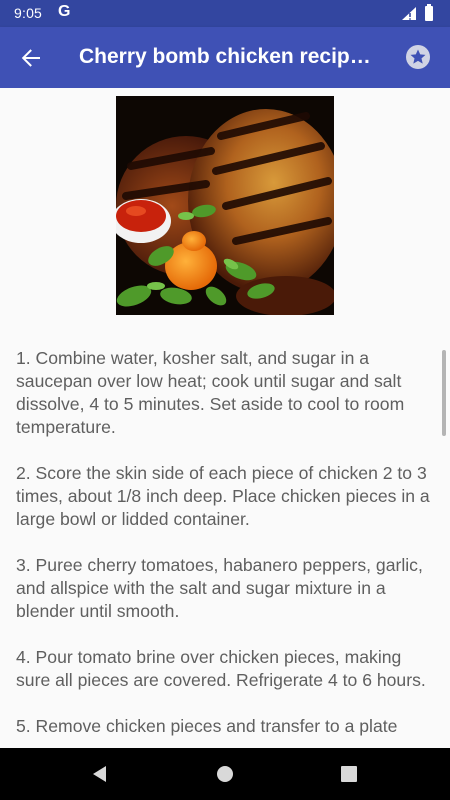 The width and height of the screenshot is (450, 800). I want to click on arrow-back-icon, so click(30, 58).